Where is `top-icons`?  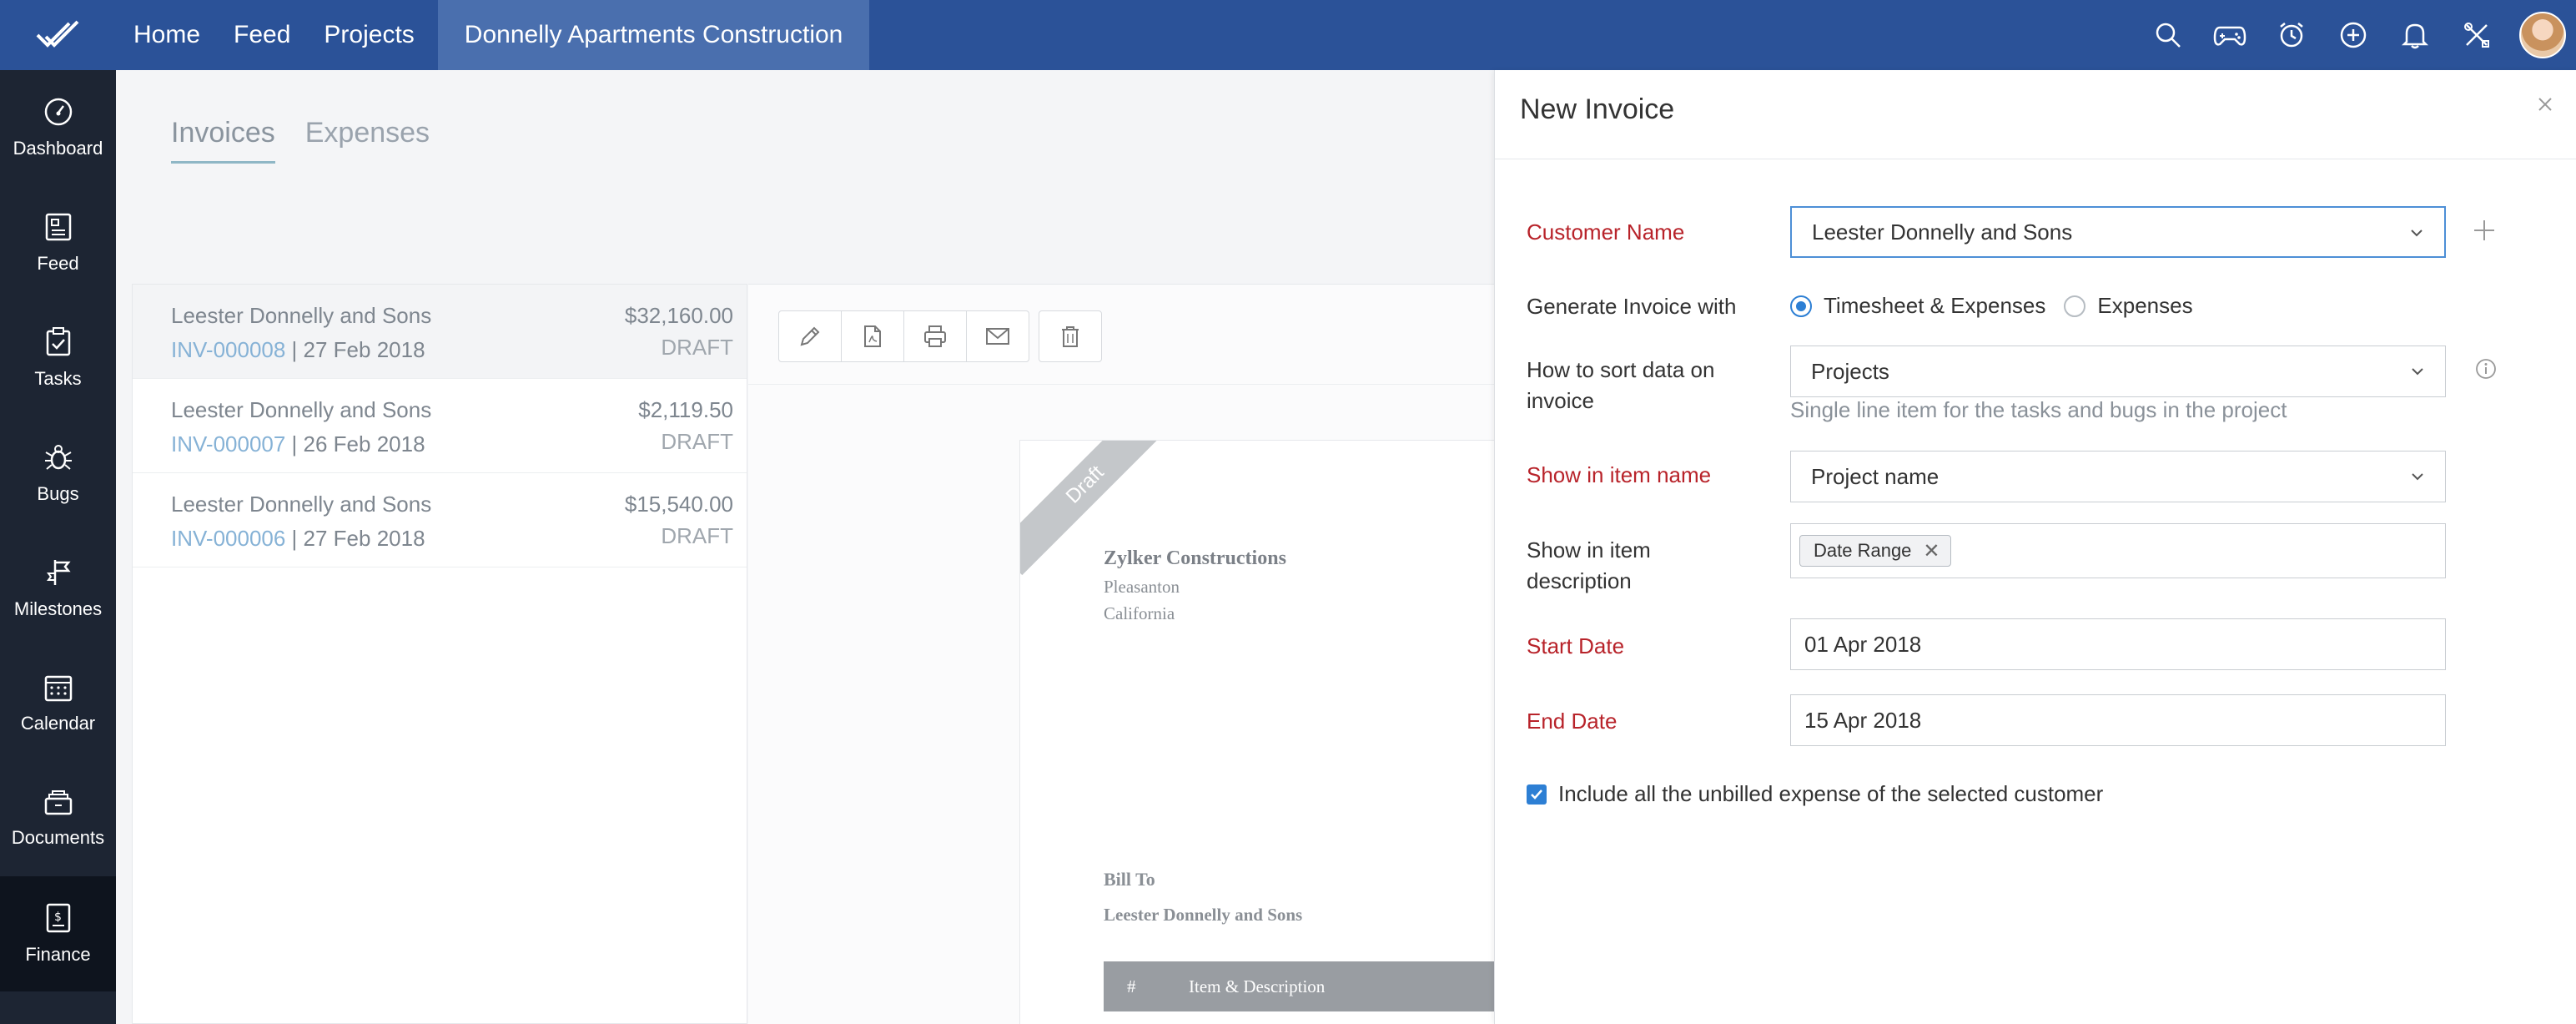 top-icons is located at coordinates (2356, 35).